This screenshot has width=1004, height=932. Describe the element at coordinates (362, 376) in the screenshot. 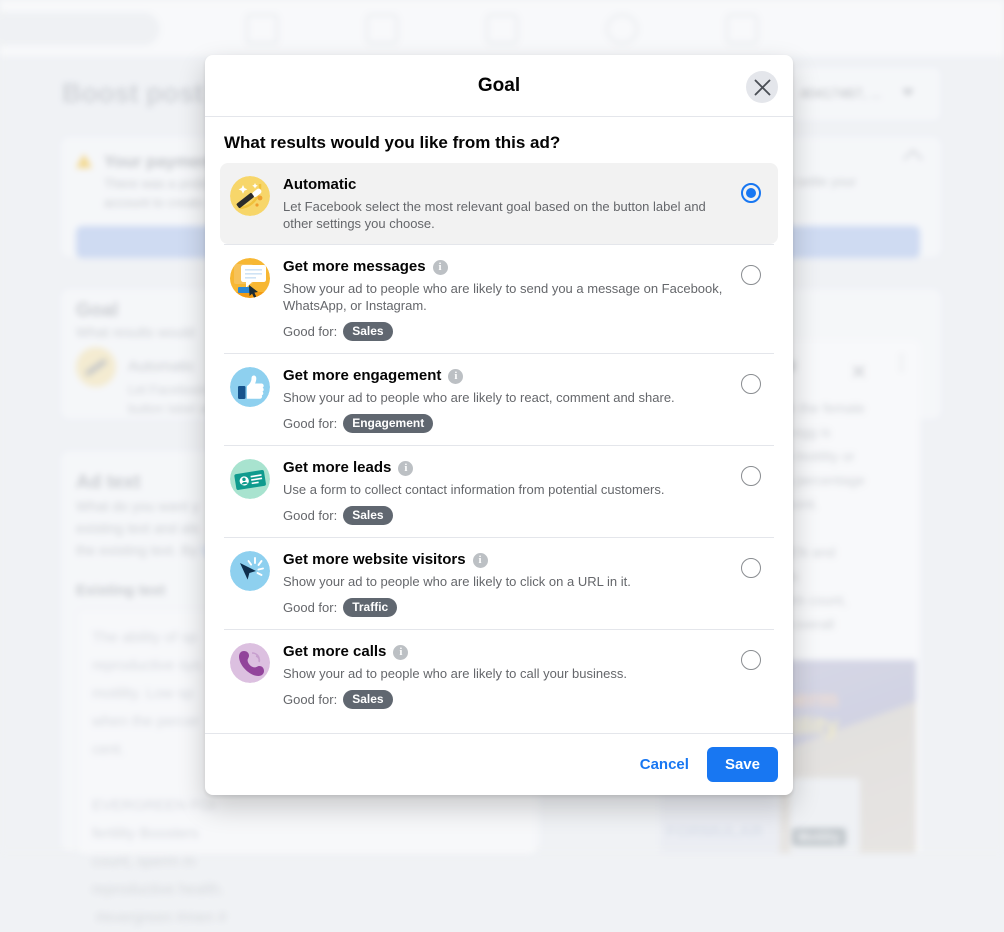

I see `goal-option-title: Get more engagement` at that location.